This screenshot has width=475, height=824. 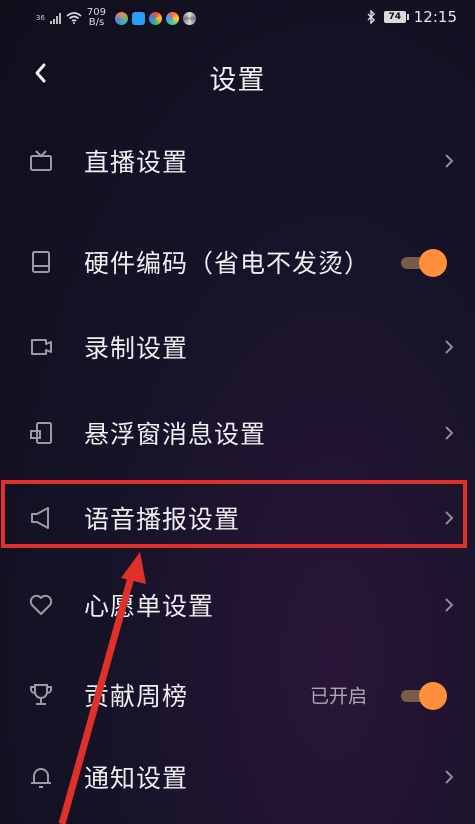 I want to click on clock: 12:15, so click(x=435, y=17).